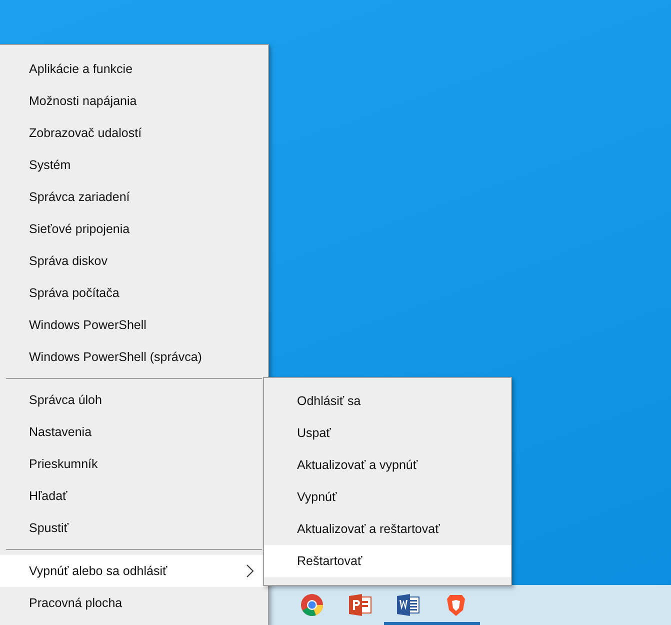 The height and width of the screenshot is (625, 671). Describe the element at coordinates (387, 497) in the screenshot. I see `menu-item: Vypnúť` at that location.